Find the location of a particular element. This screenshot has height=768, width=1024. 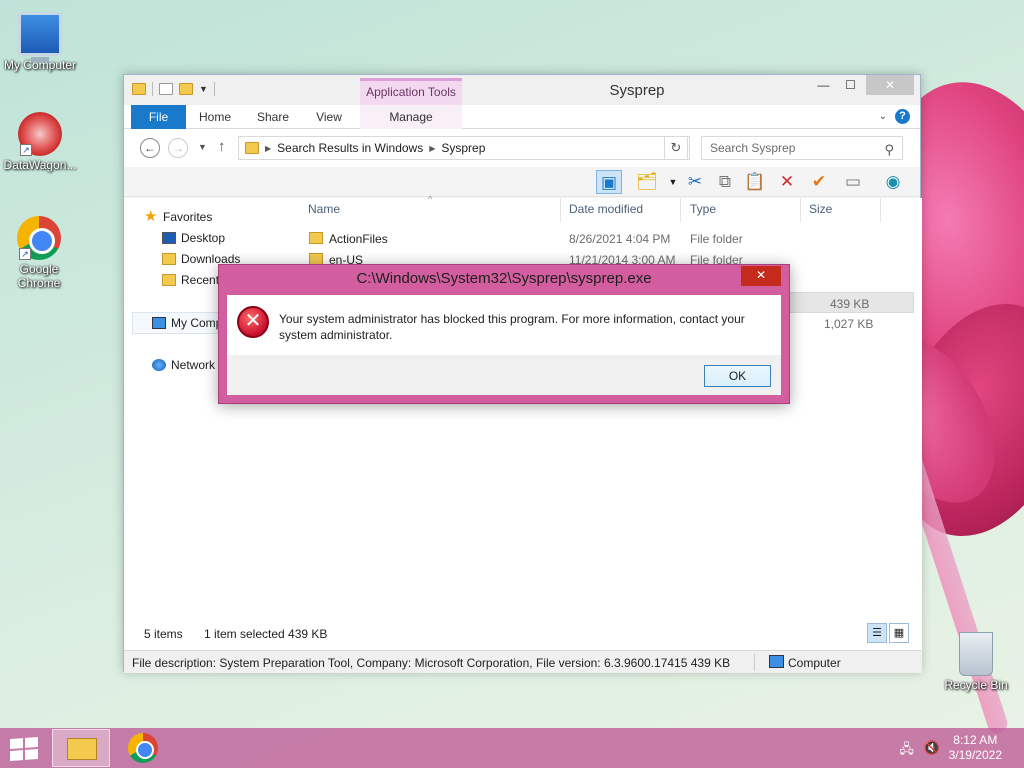

breadcrumb-item: Search Results in Windows is located at coordinates (350, 148).